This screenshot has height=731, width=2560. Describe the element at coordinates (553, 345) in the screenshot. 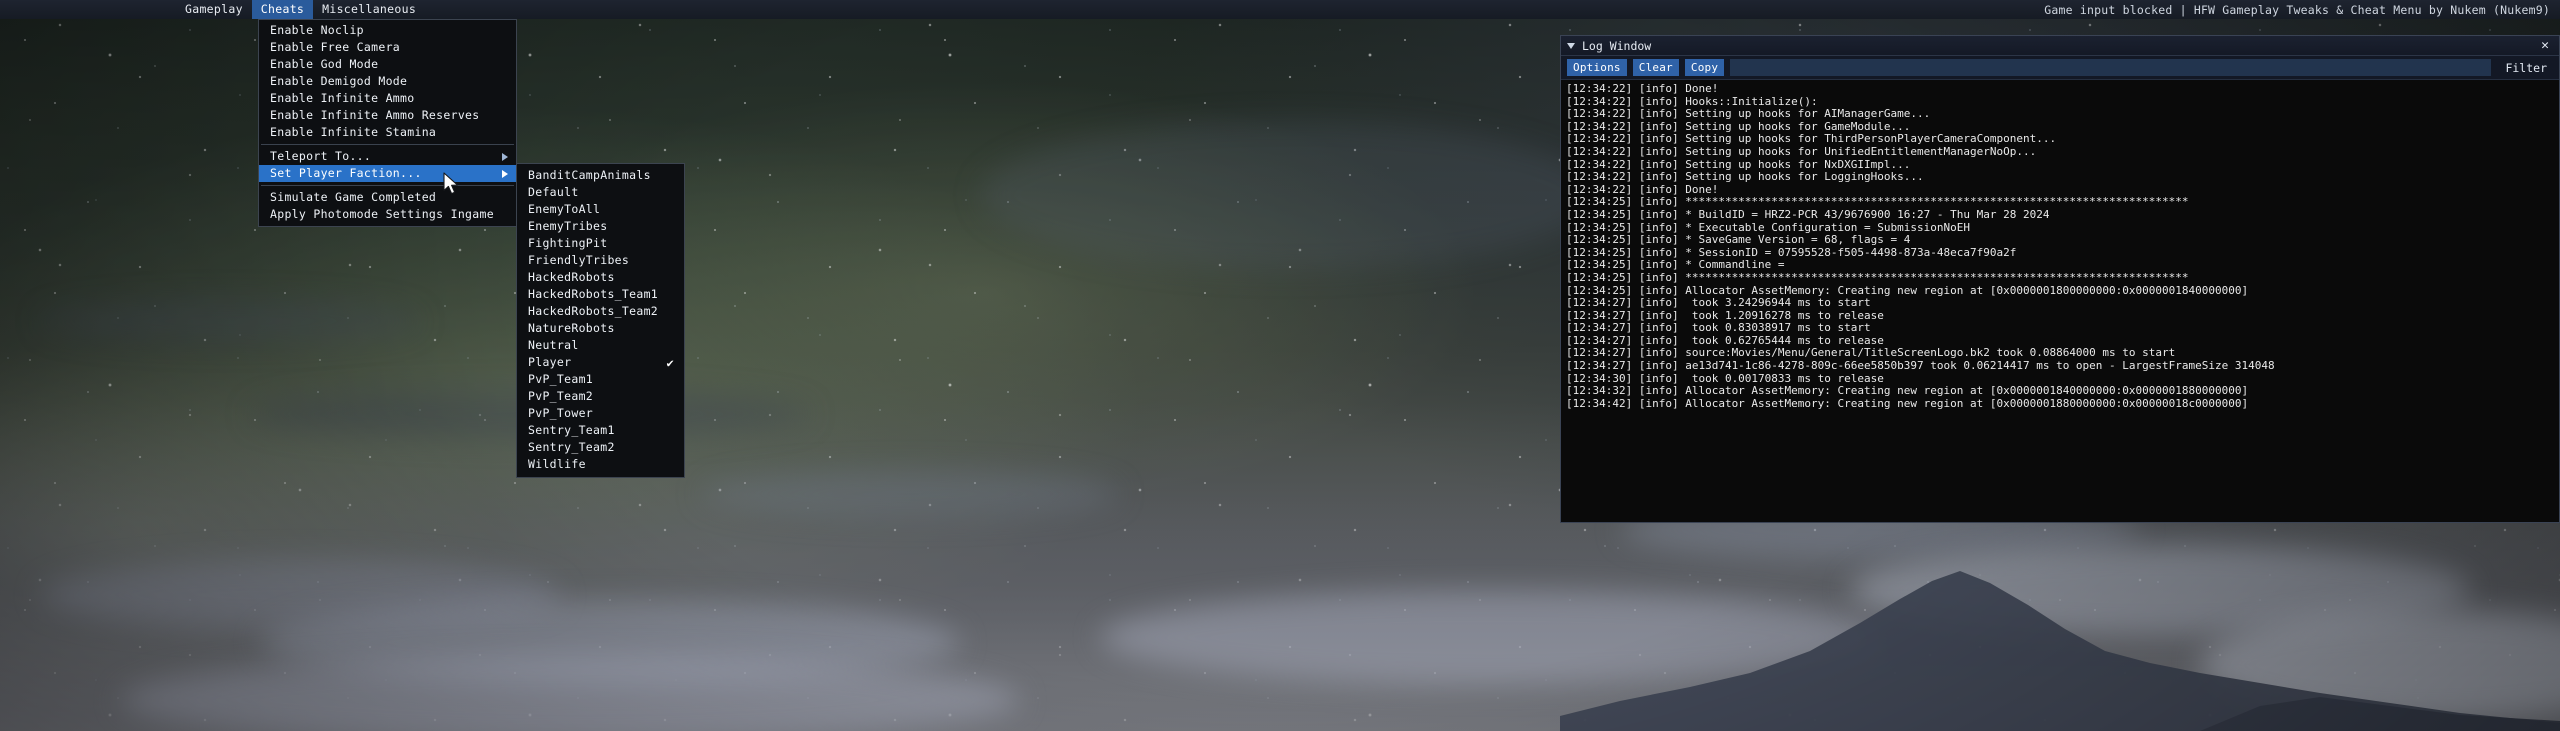

I see `faction-item-label: Neutral` at that location.